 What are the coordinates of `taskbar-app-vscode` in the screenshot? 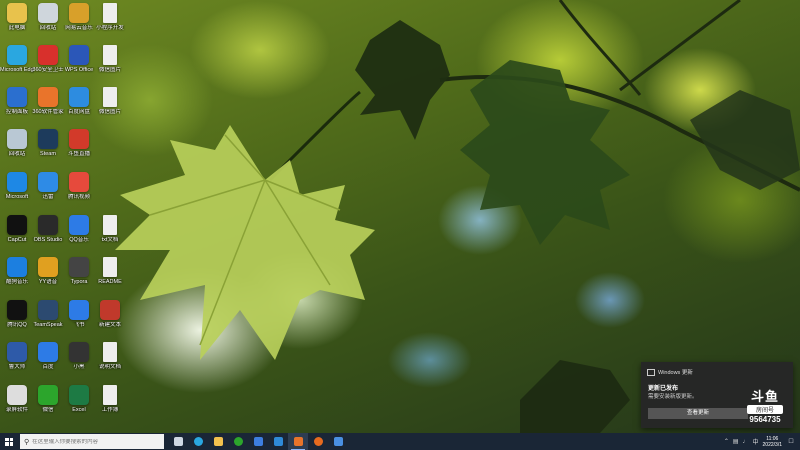 It's located at (278, 441).